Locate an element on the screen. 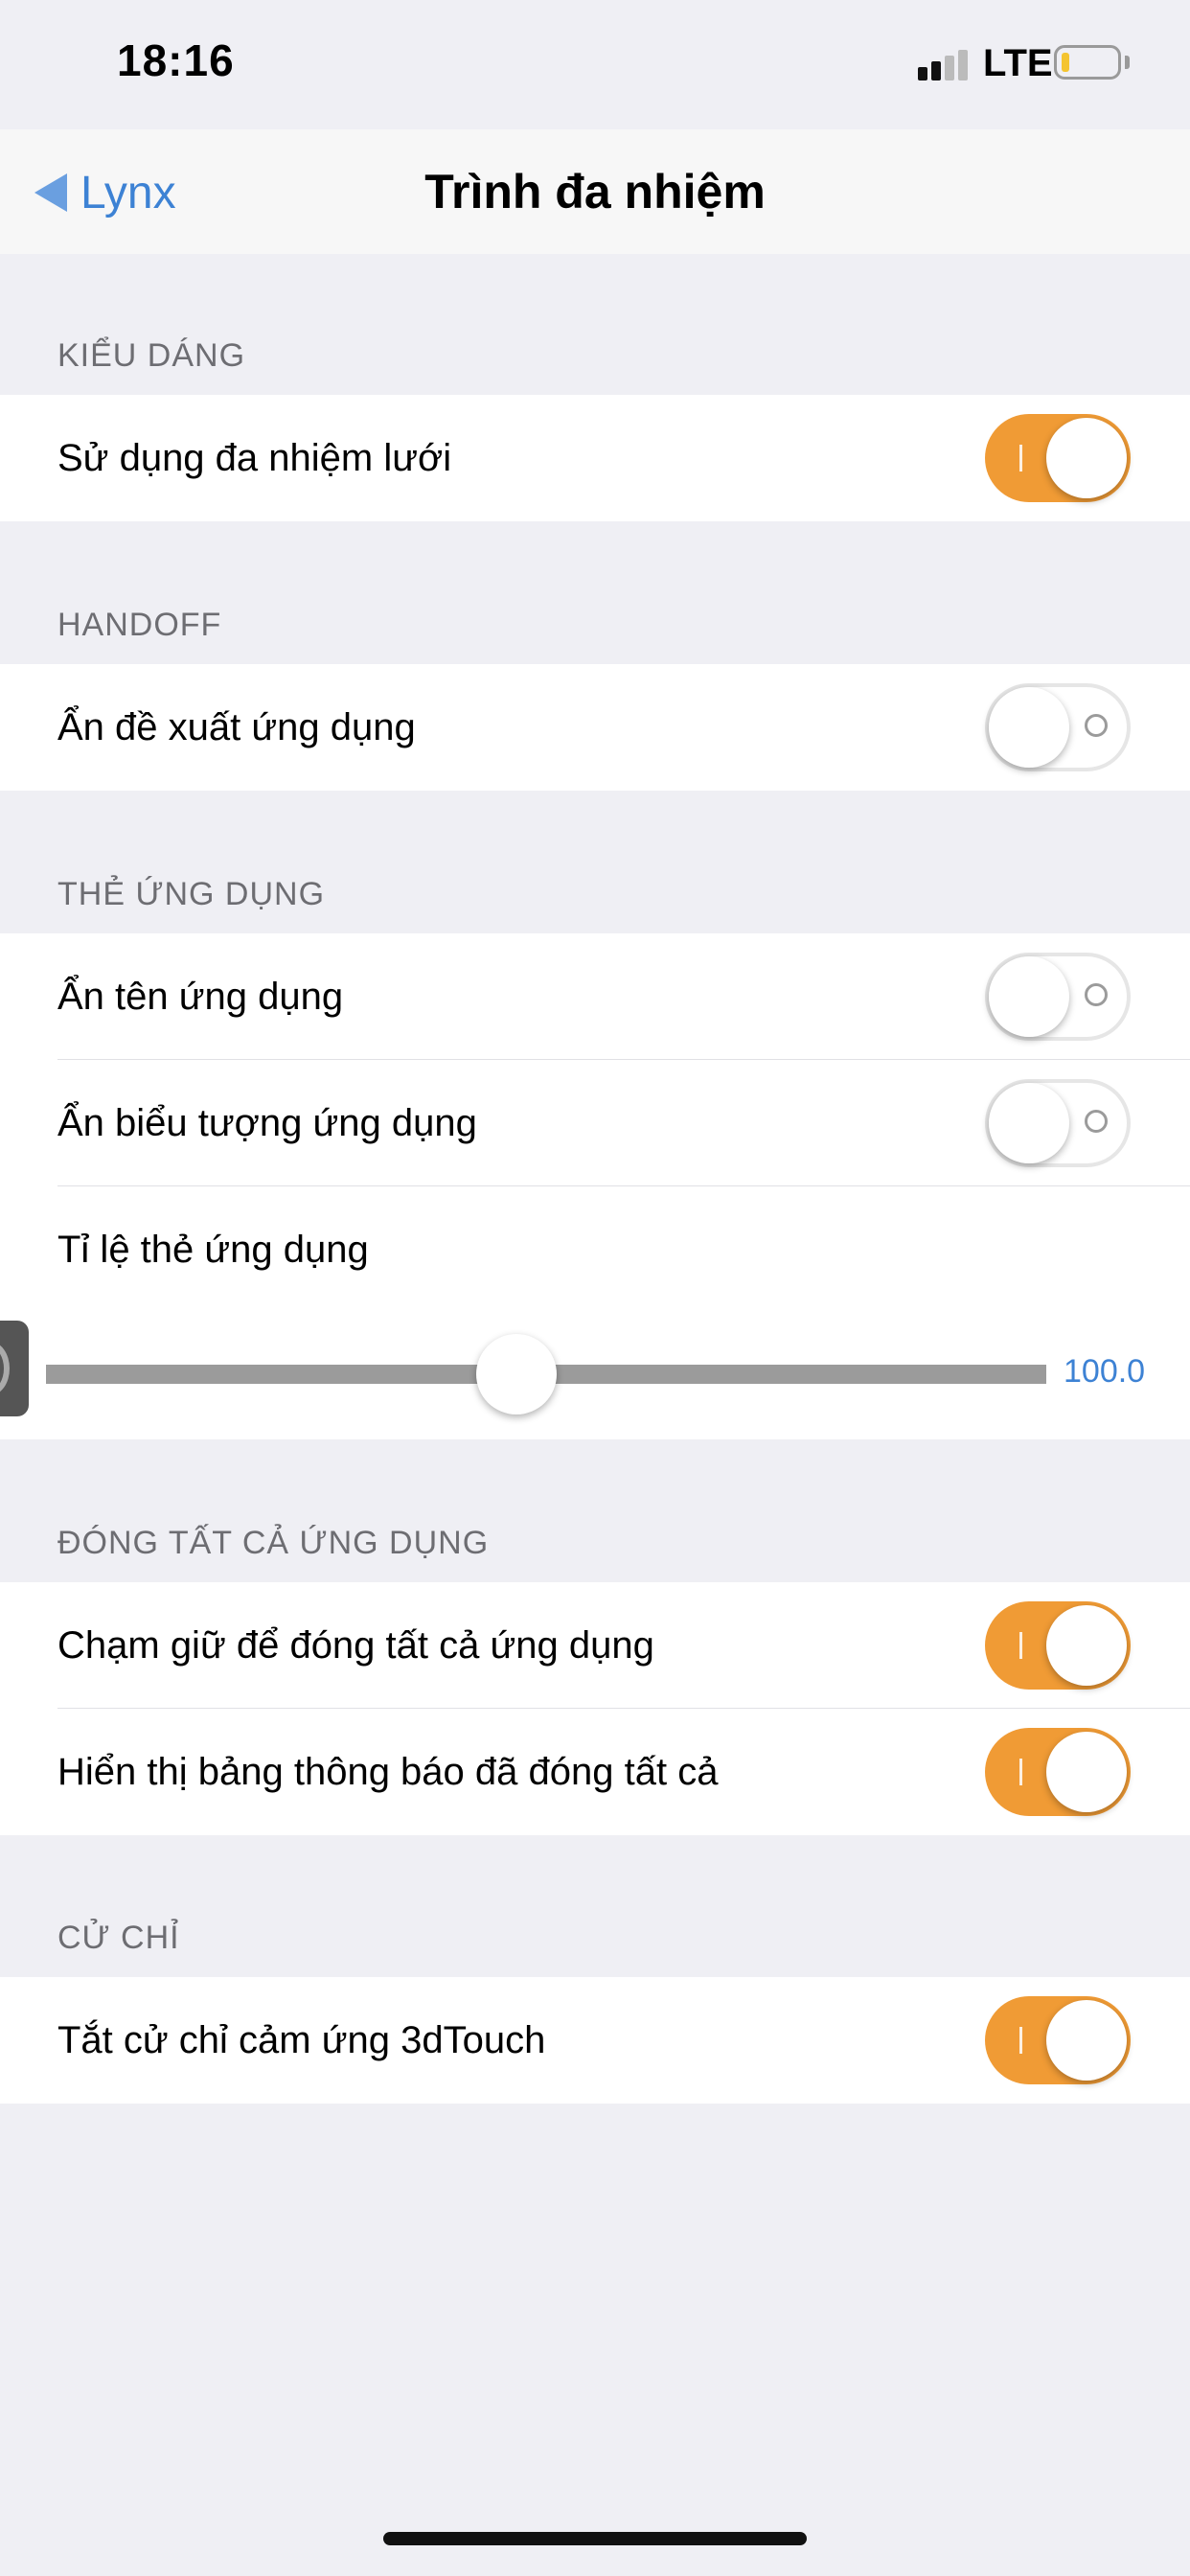 The width and height of the screenshot is (1190, 2576). group-handoff: Ẩn đề xuất ứng dụng is located at coordinates (595, 727).